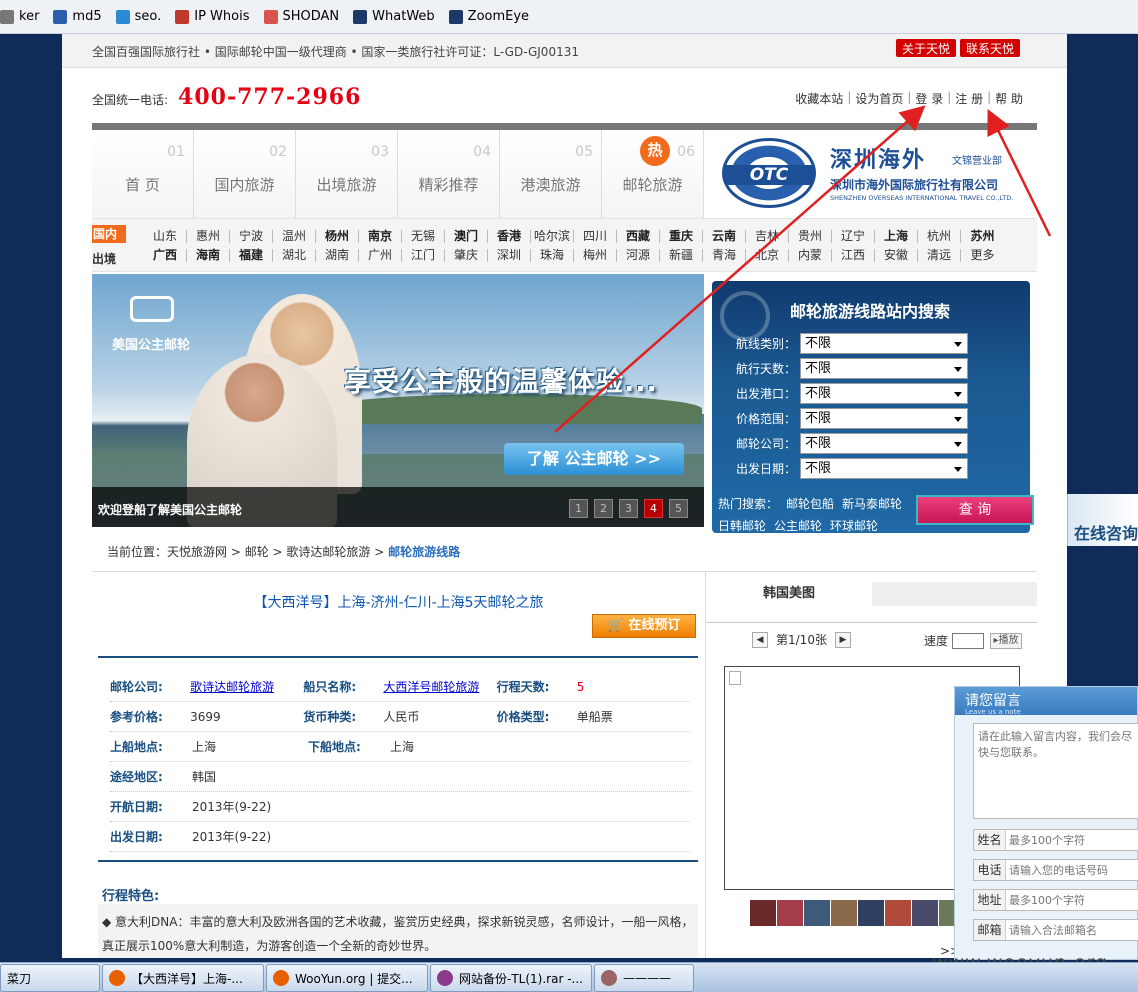 The image size is (1138, 992). I want to click on taskbar-item-4: ————, so click(644, 978).